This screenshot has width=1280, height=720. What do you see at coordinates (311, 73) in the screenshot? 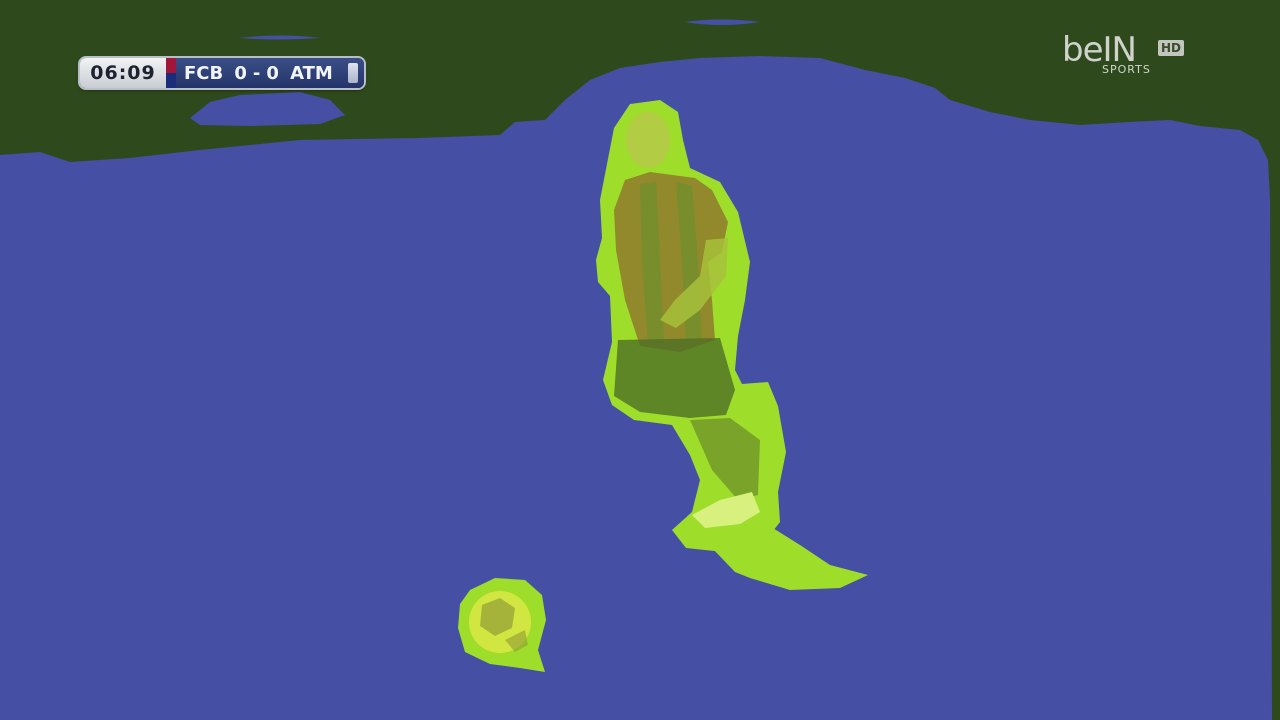
I see `away-team-name: ATM` at bounding box center [311, 73].